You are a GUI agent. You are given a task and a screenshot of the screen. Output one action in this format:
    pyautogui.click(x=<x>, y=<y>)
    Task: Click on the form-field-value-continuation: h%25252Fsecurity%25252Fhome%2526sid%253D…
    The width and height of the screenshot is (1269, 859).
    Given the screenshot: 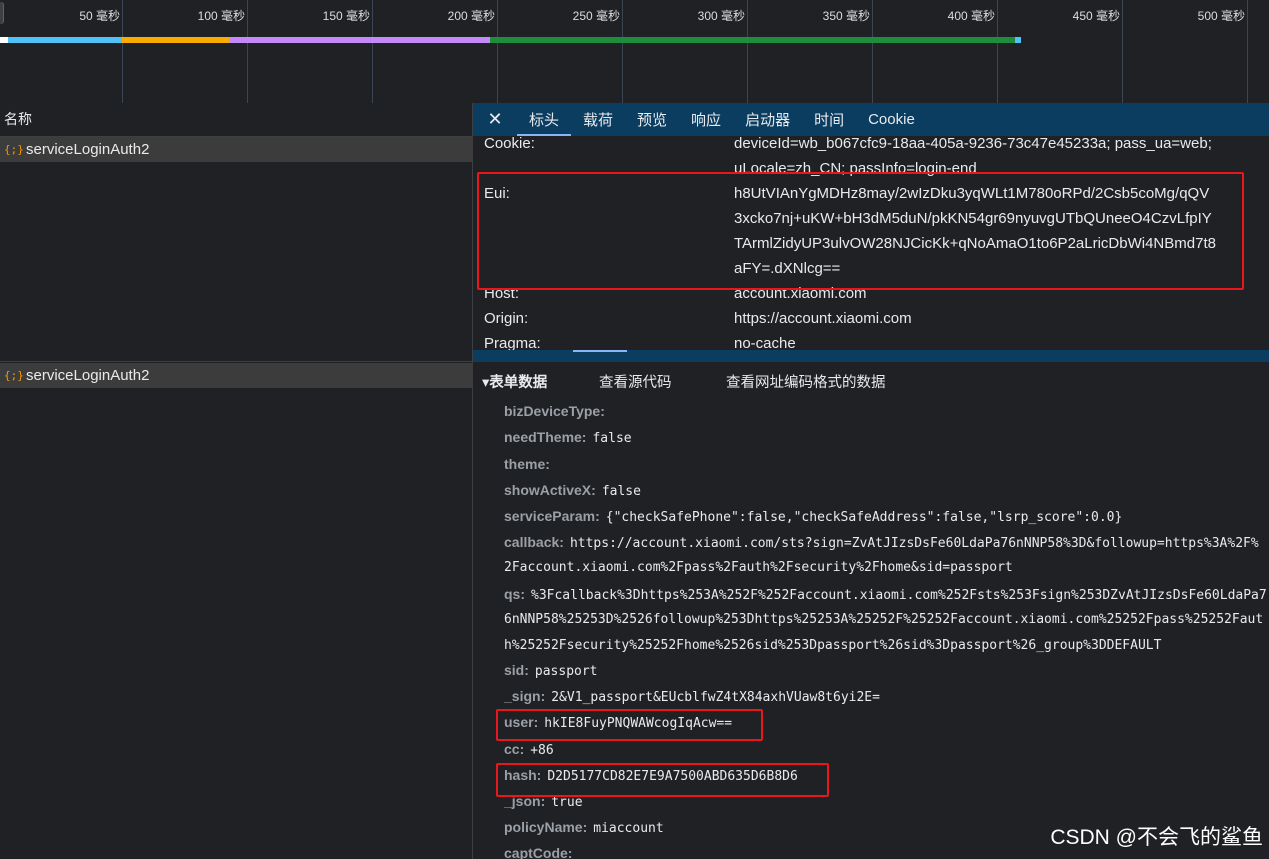 What is the action you would take?
    pyautogui.click(x=833, y=645)
    